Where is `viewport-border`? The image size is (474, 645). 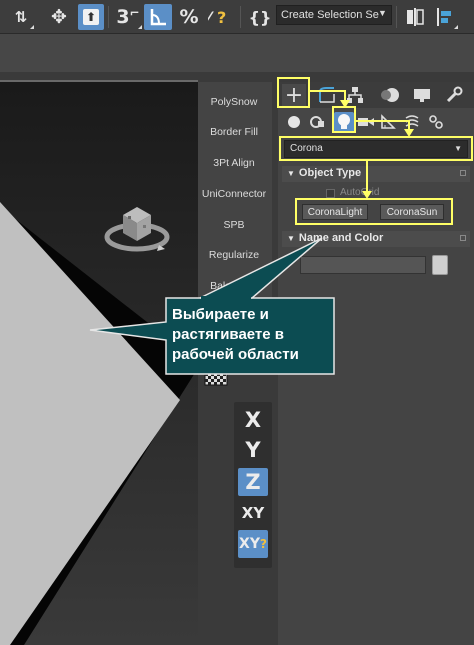
viewport-border is located at coordinates (99, 81).